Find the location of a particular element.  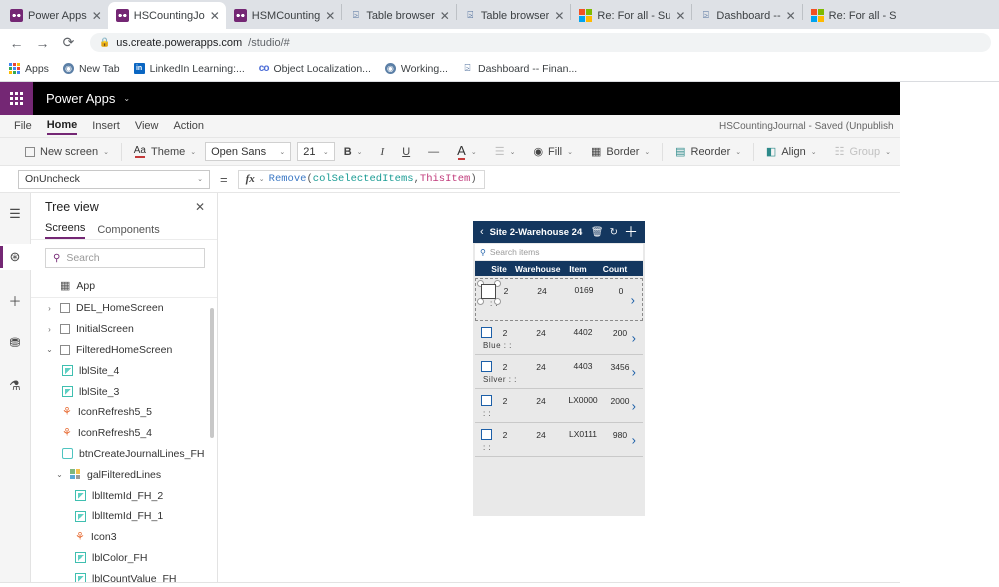

tree-item-lblsite-4: lblSite_4 is located at coordinates (124, 370).